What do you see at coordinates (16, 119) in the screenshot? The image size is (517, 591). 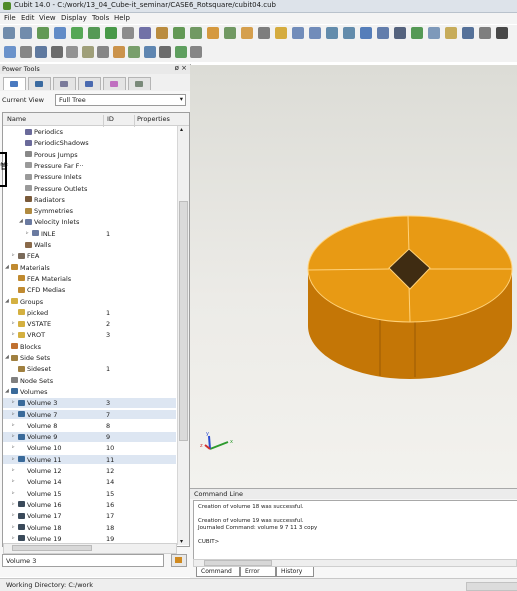 I see `column-name: Name` at bounding box center [16, 119].